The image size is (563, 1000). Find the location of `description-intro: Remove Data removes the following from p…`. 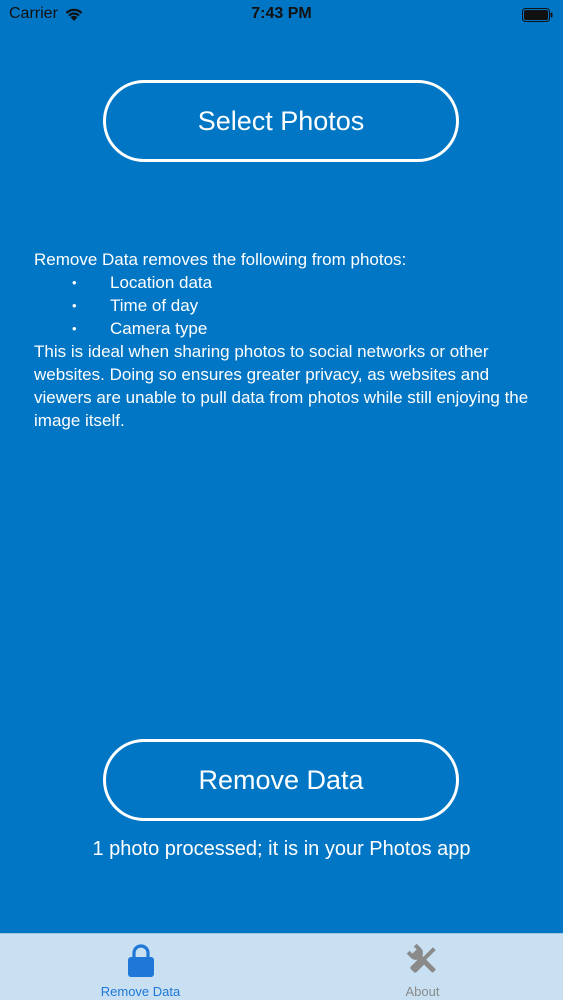

description-intro: Remove Data removes the following from p… is located at coordinates (220, 259).